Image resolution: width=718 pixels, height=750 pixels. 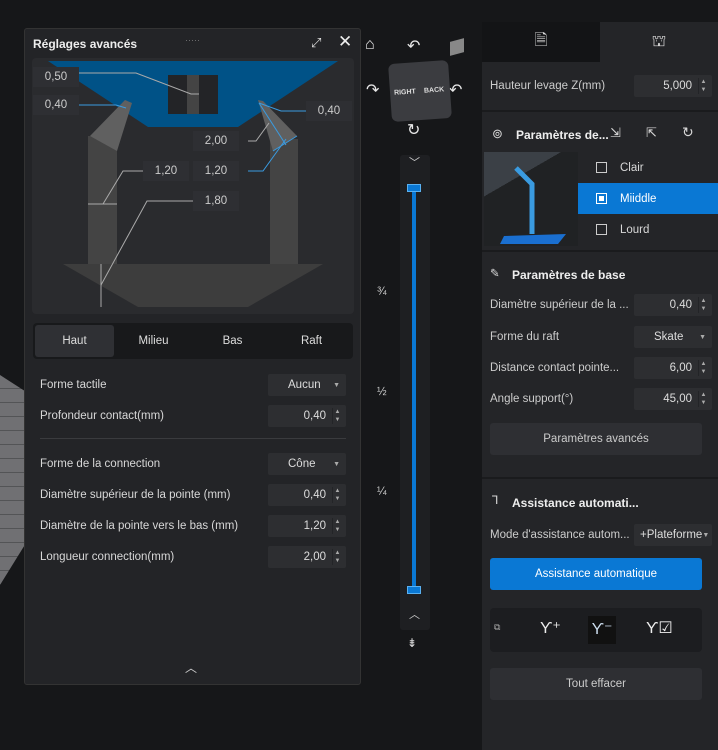 I want to click on checkbox-icon, so click(x=601, y=167).